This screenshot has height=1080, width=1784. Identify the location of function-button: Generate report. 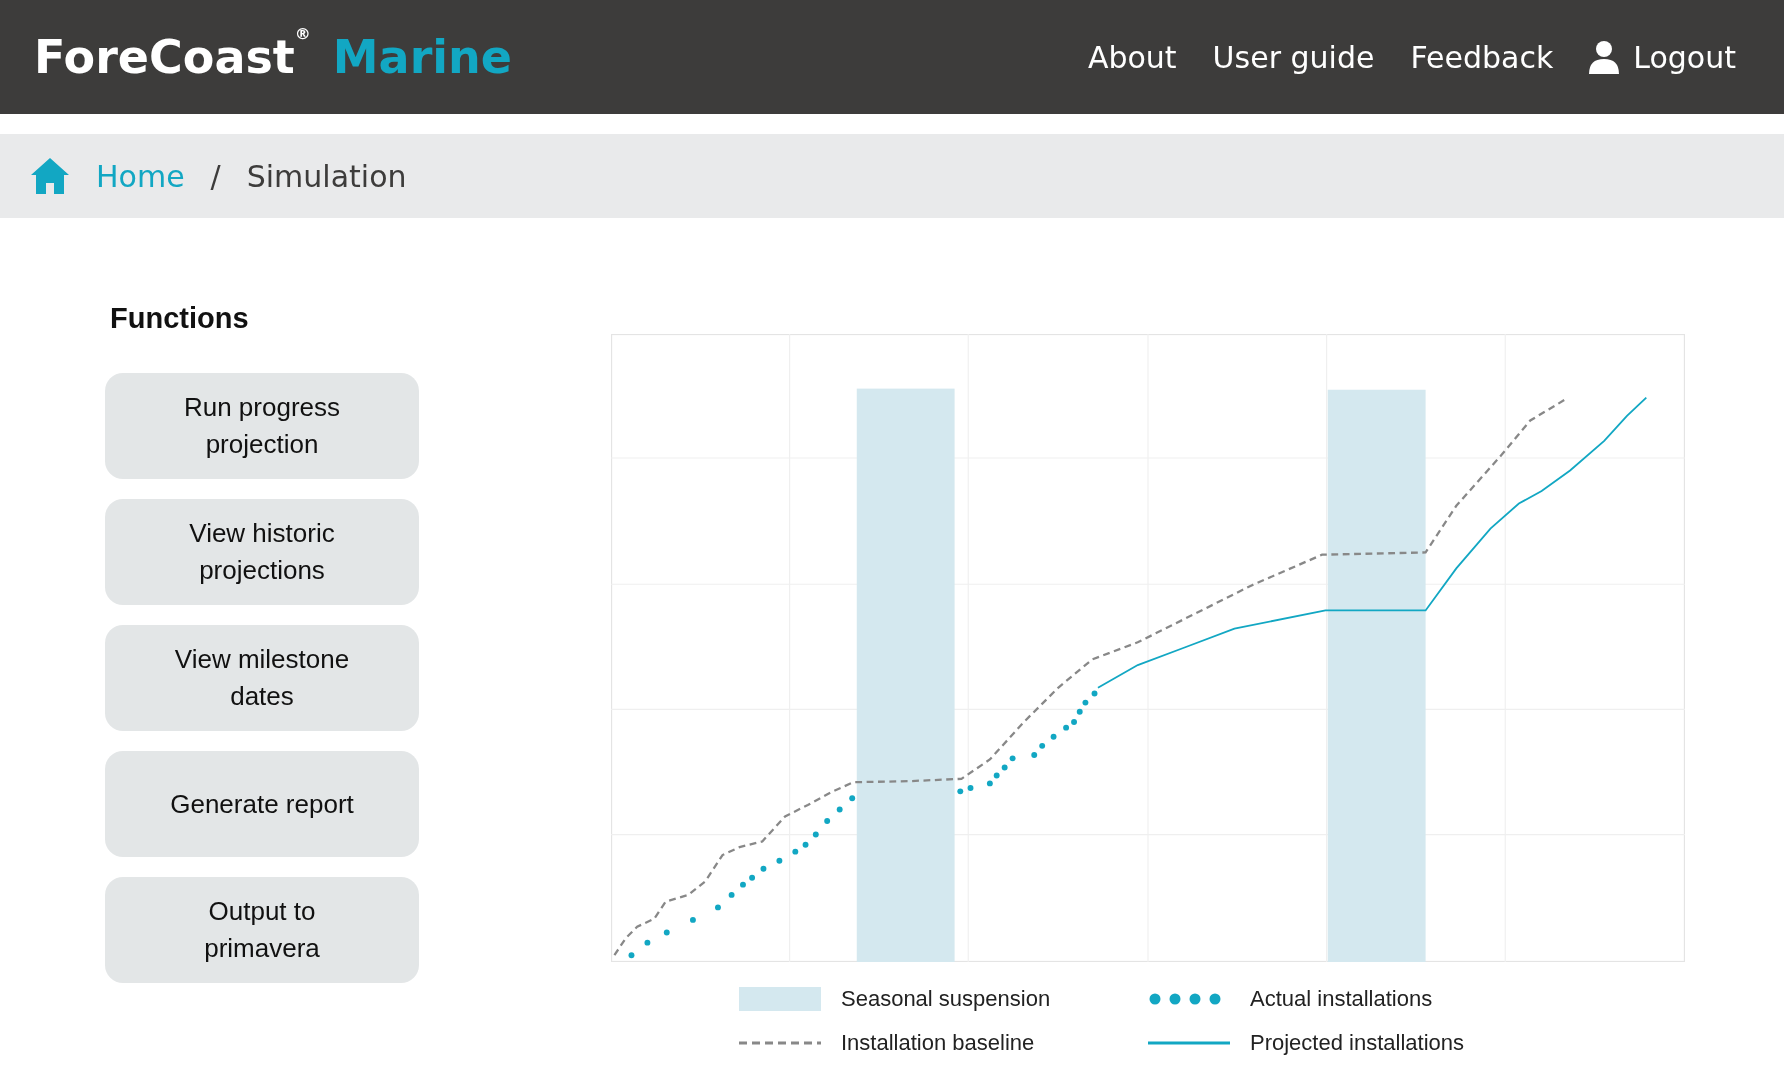
(262, 804).